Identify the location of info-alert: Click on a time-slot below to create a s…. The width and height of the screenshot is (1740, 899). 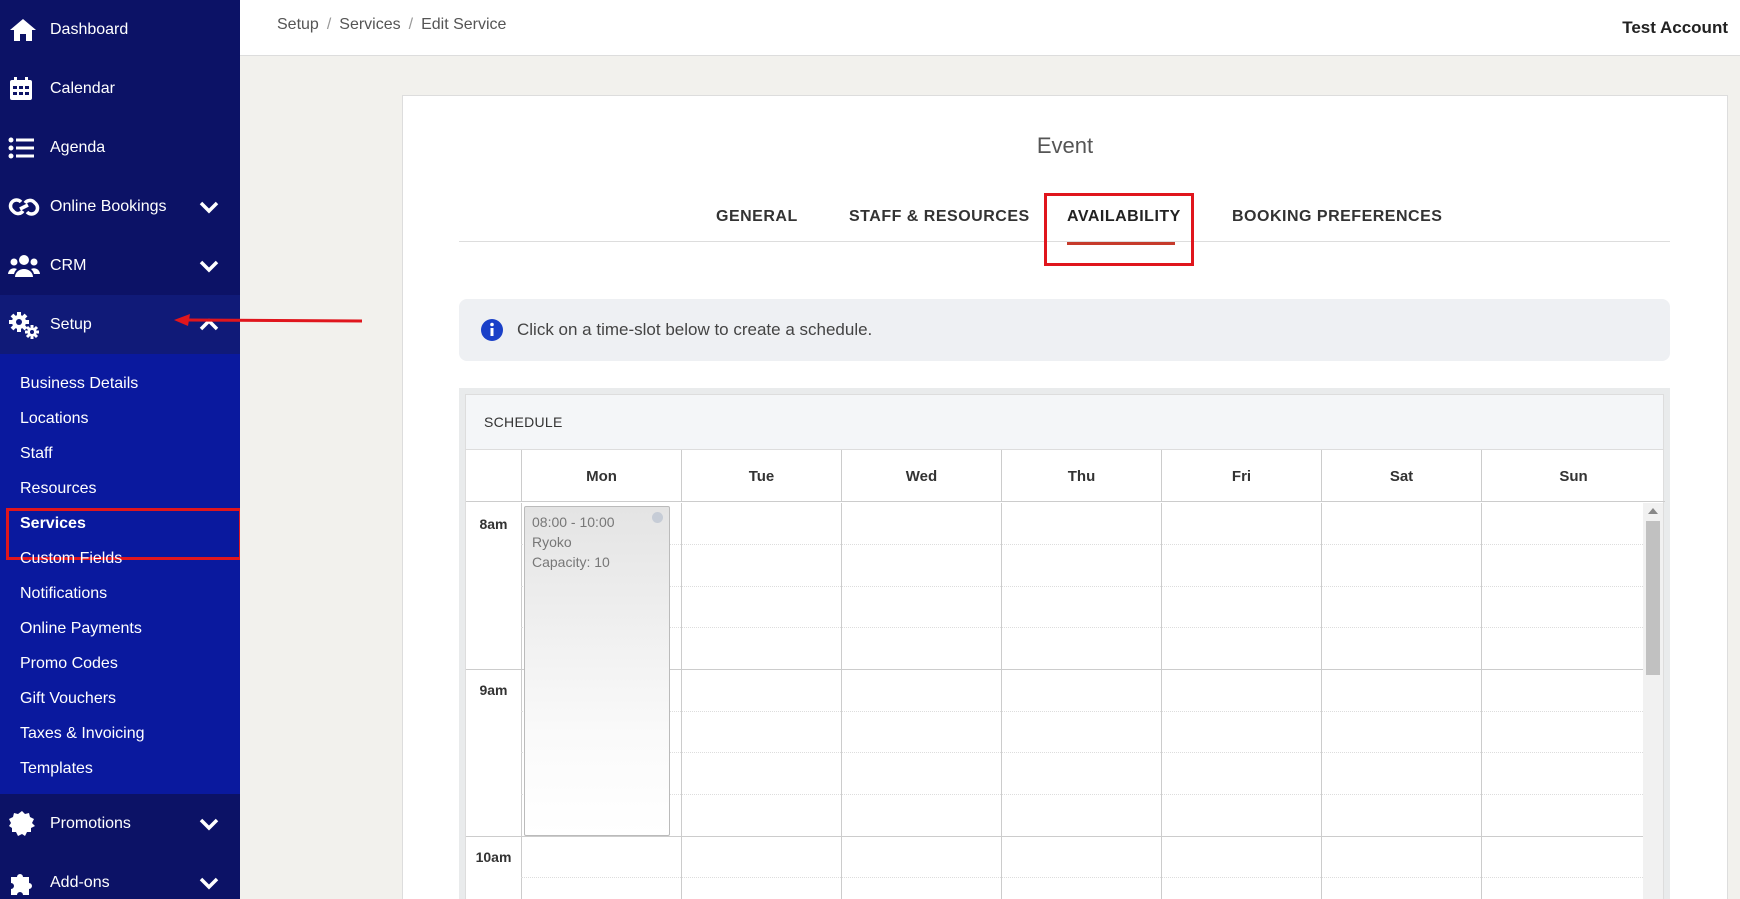
(1064, 330).